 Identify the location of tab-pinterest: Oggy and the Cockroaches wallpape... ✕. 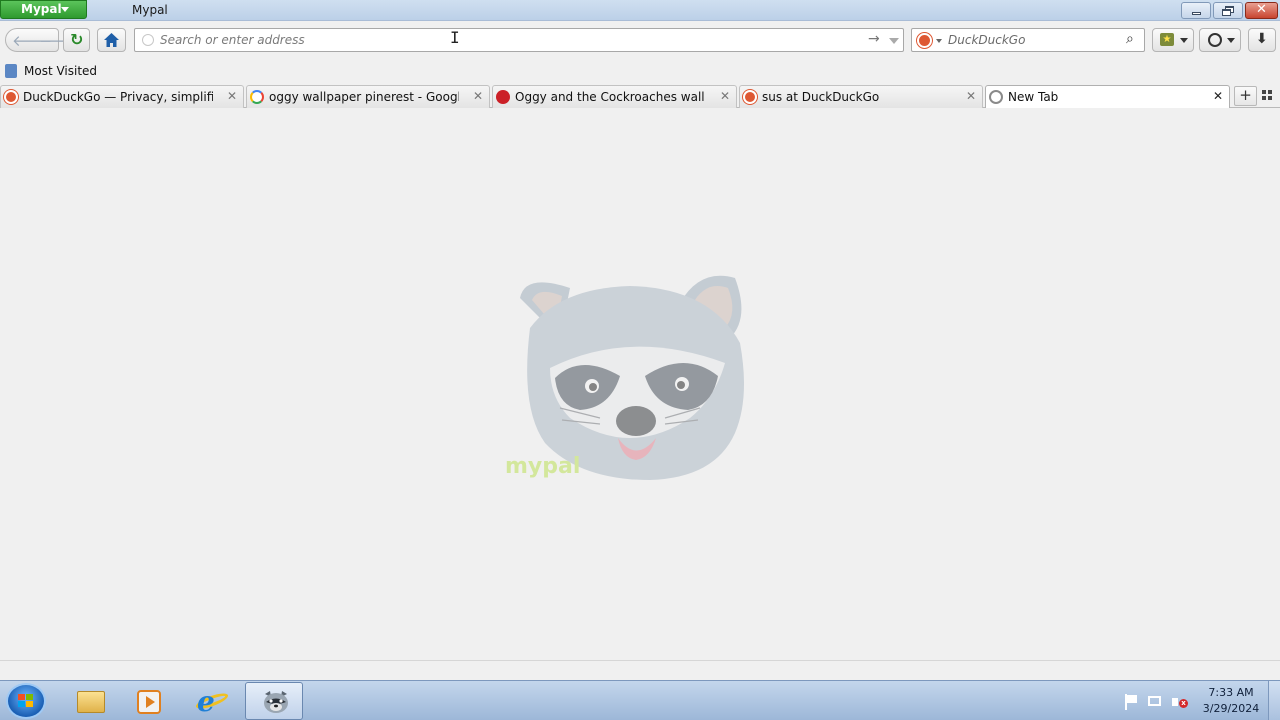
(614, 96).